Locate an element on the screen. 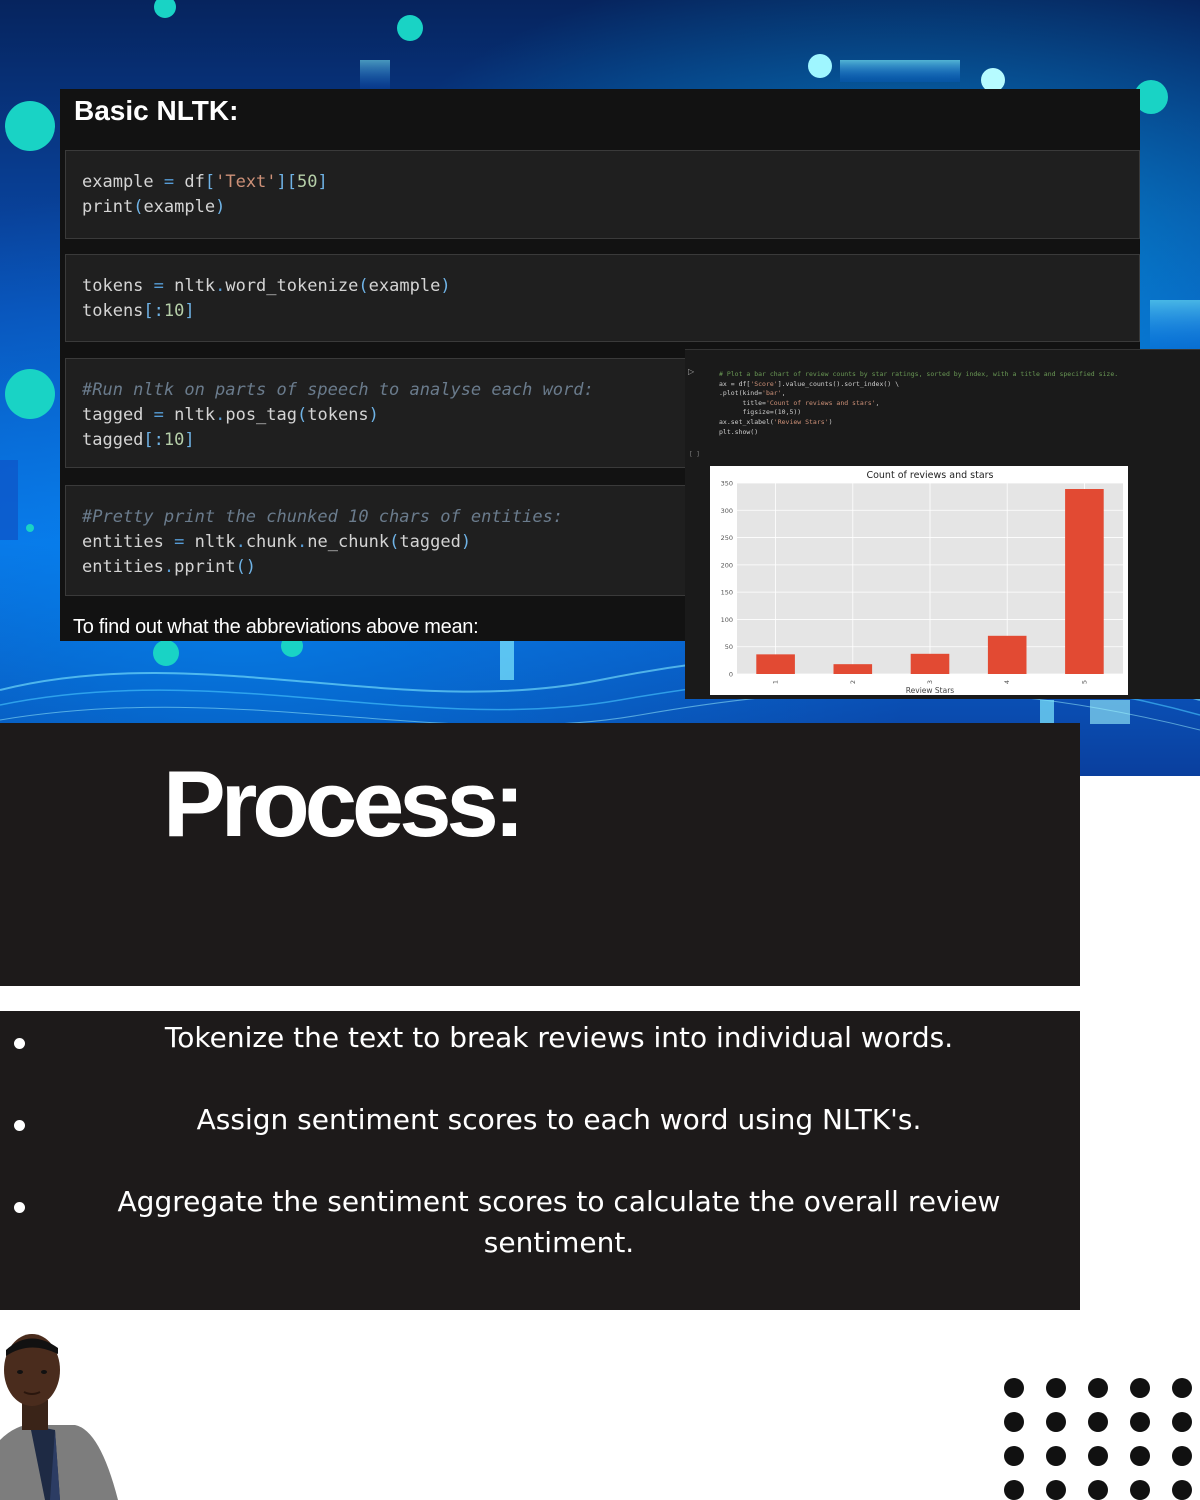 The image size is (1200, 1500). chart-code-line: title='Count of reviews and stars', is located at coordinates (799, 402).